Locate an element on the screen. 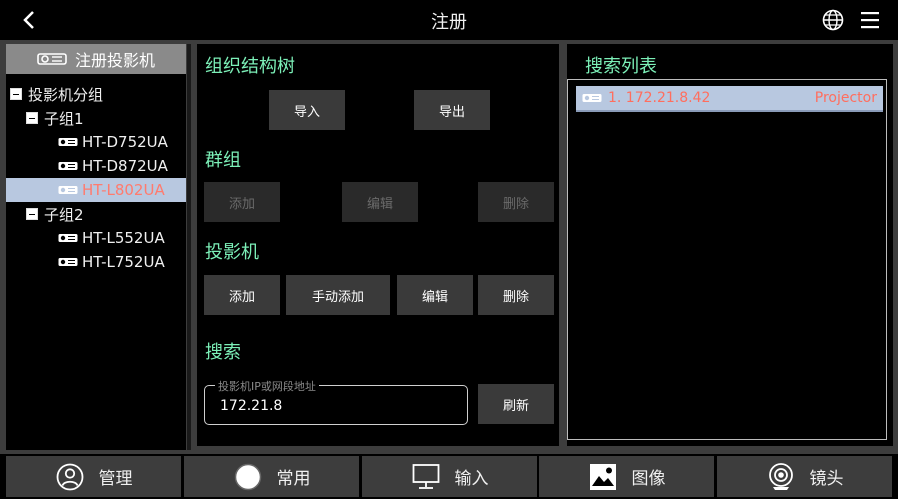  tree-node-projector: HT-L752UA is located at coordinates (120, 262).